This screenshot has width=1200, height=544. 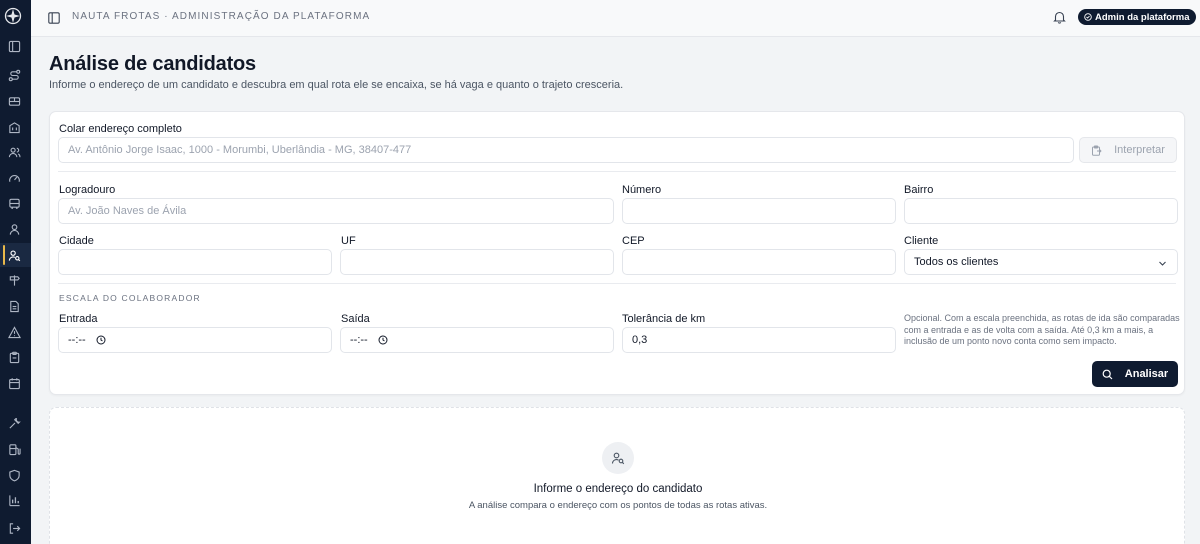 I want to click on role-badge-label: Admin da plataforma, so click(x=1142, y=17).